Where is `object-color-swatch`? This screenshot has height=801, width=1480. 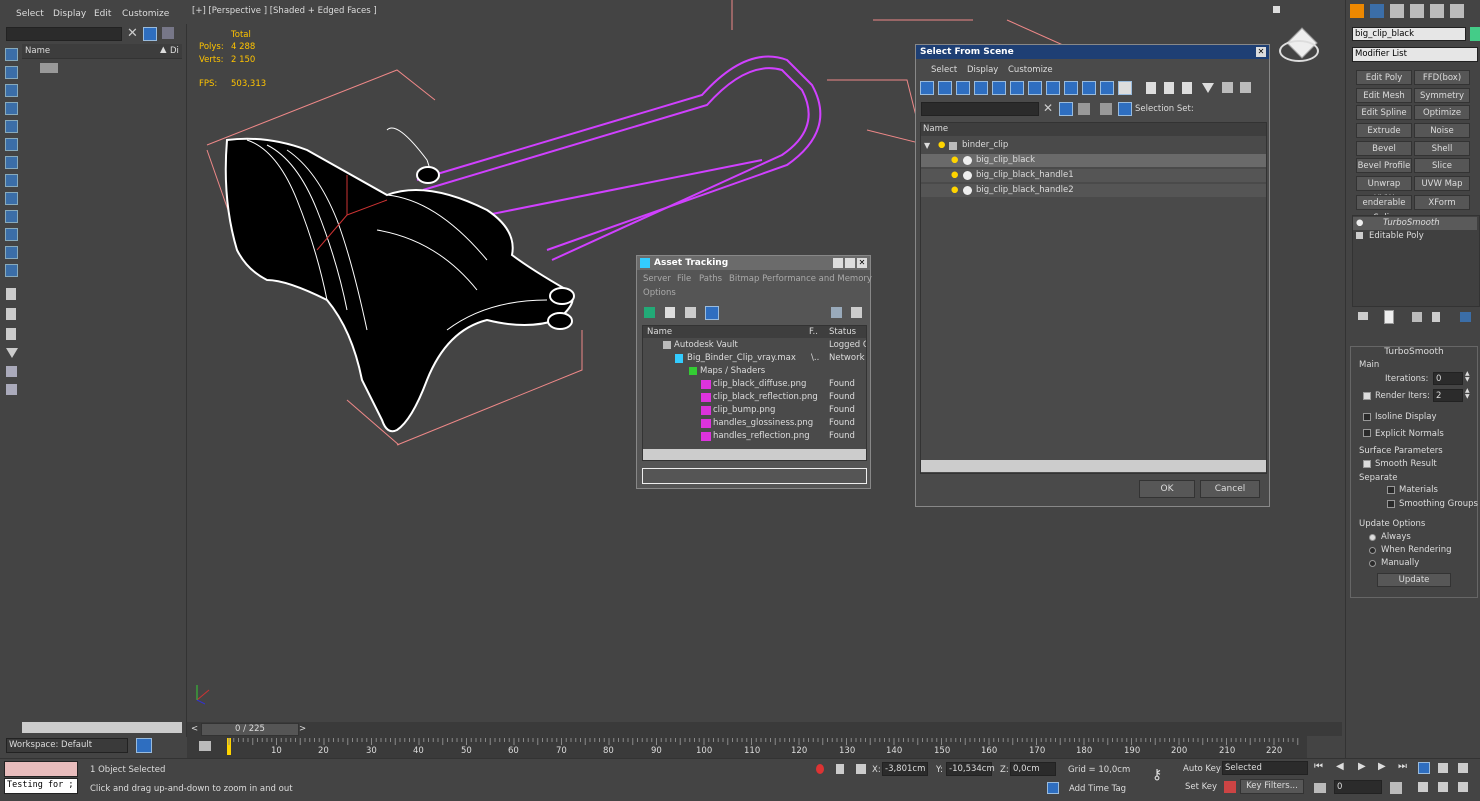 object-color-swatch is located at coordinates (1475, 34).